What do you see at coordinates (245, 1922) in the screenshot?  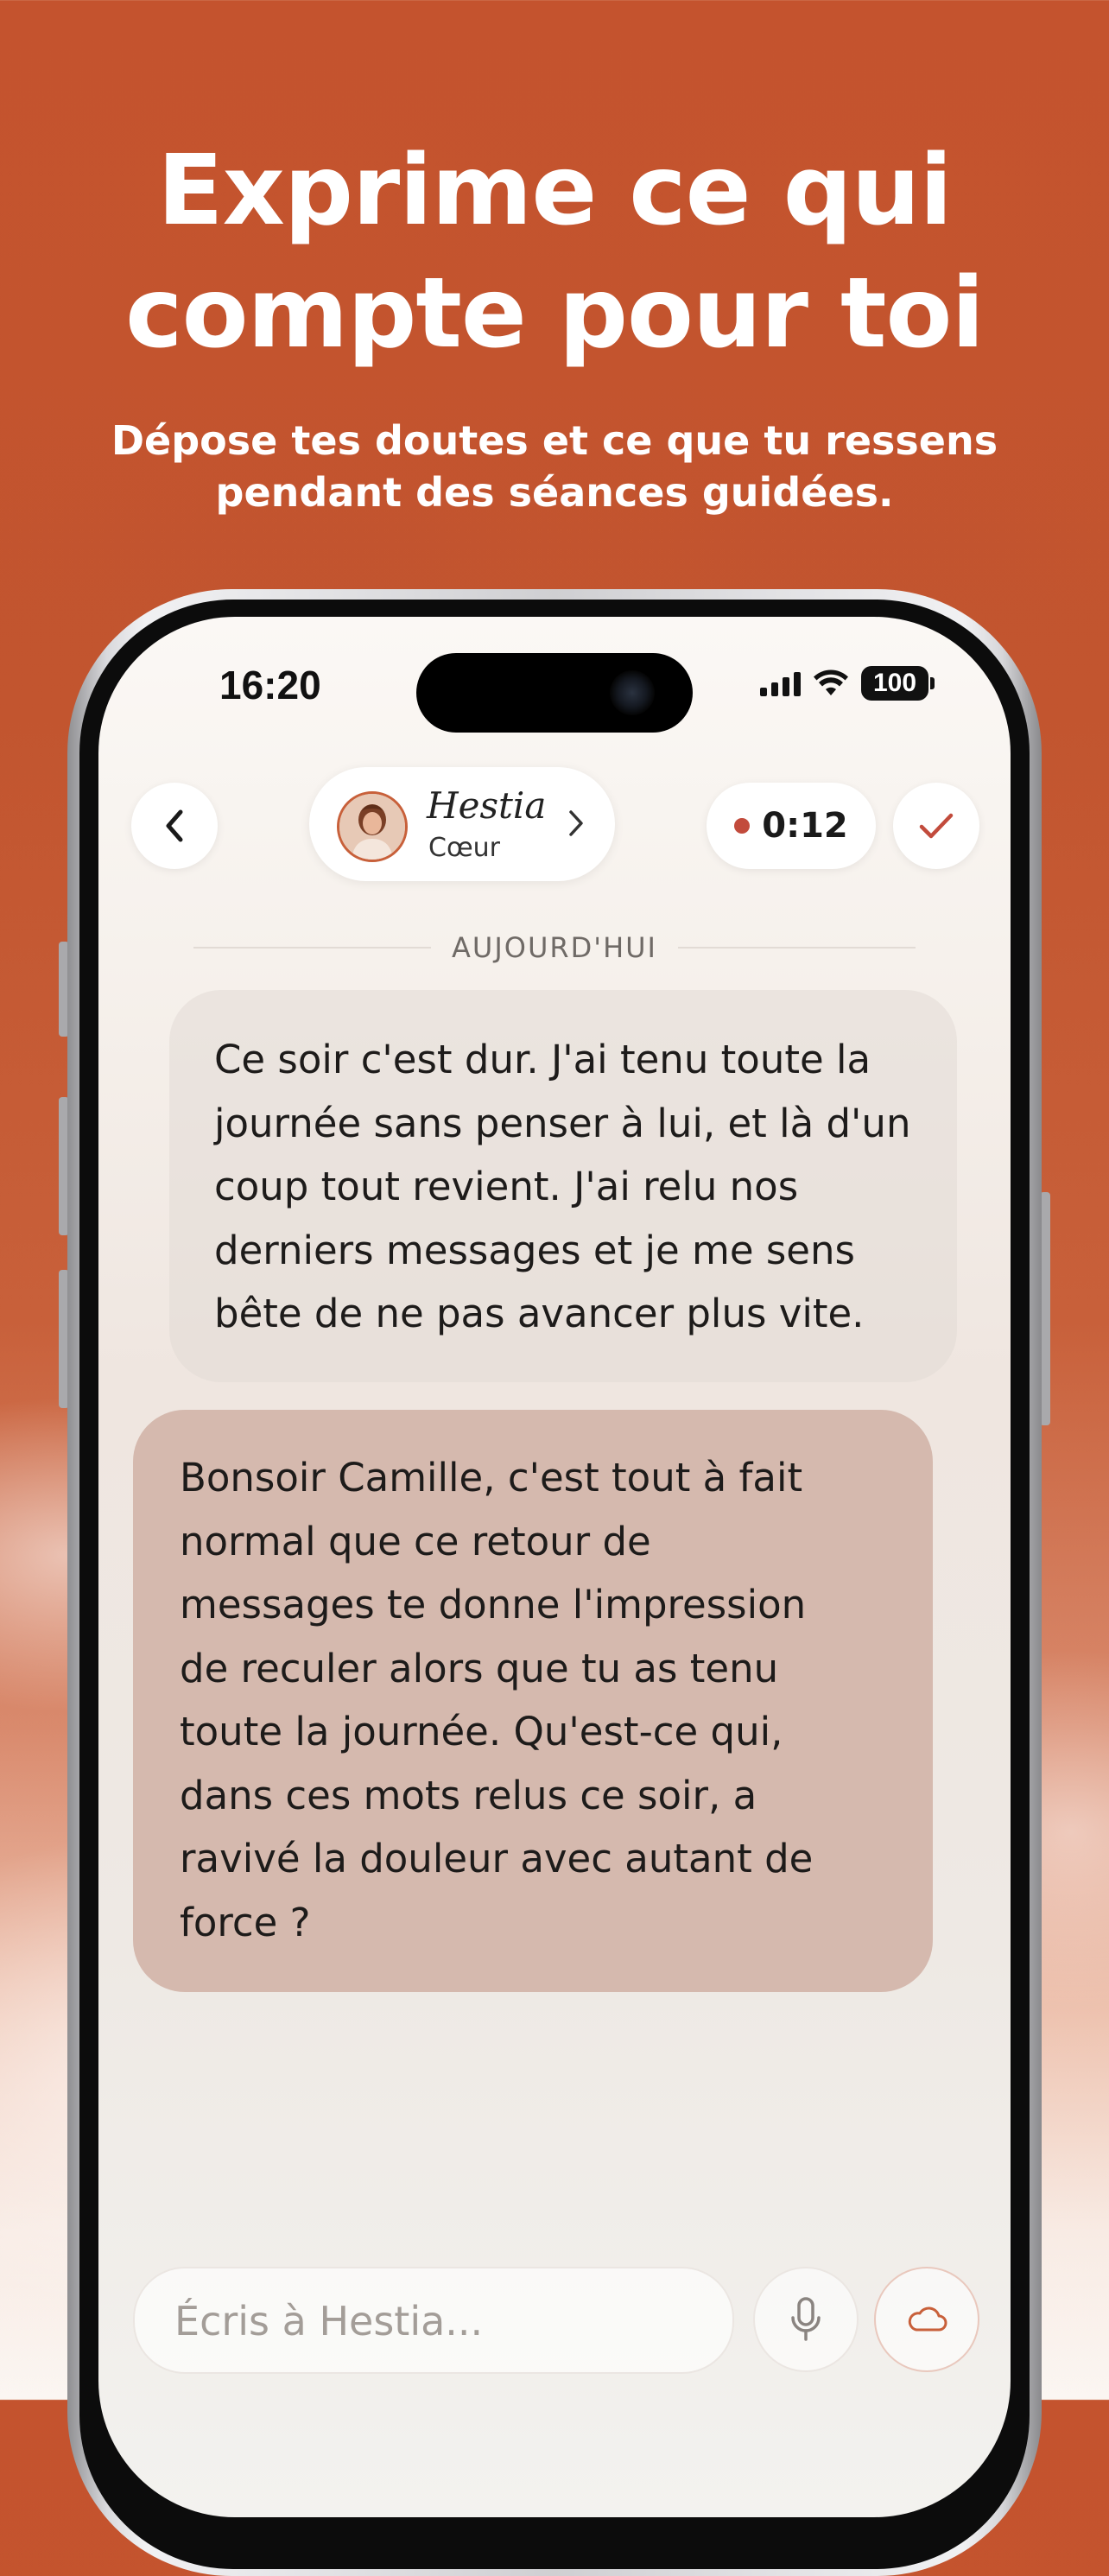 I see `message-line: force ?` at bounding box center [245, 1922].